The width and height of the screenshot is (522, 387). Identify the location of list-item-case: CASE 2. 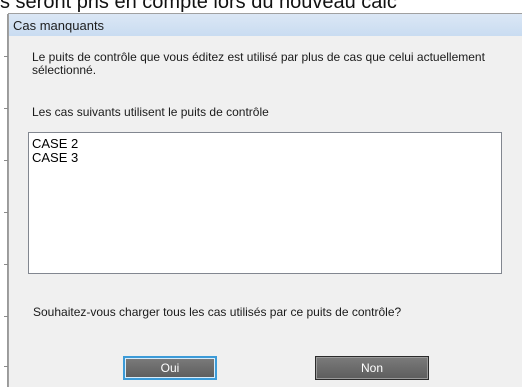
(265, 144).